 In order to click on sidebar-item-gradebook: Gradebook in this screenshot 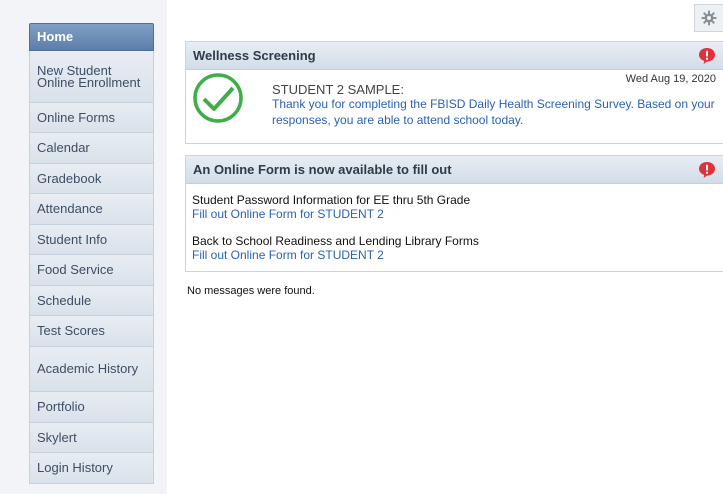, I will do `click(91, 179)`.